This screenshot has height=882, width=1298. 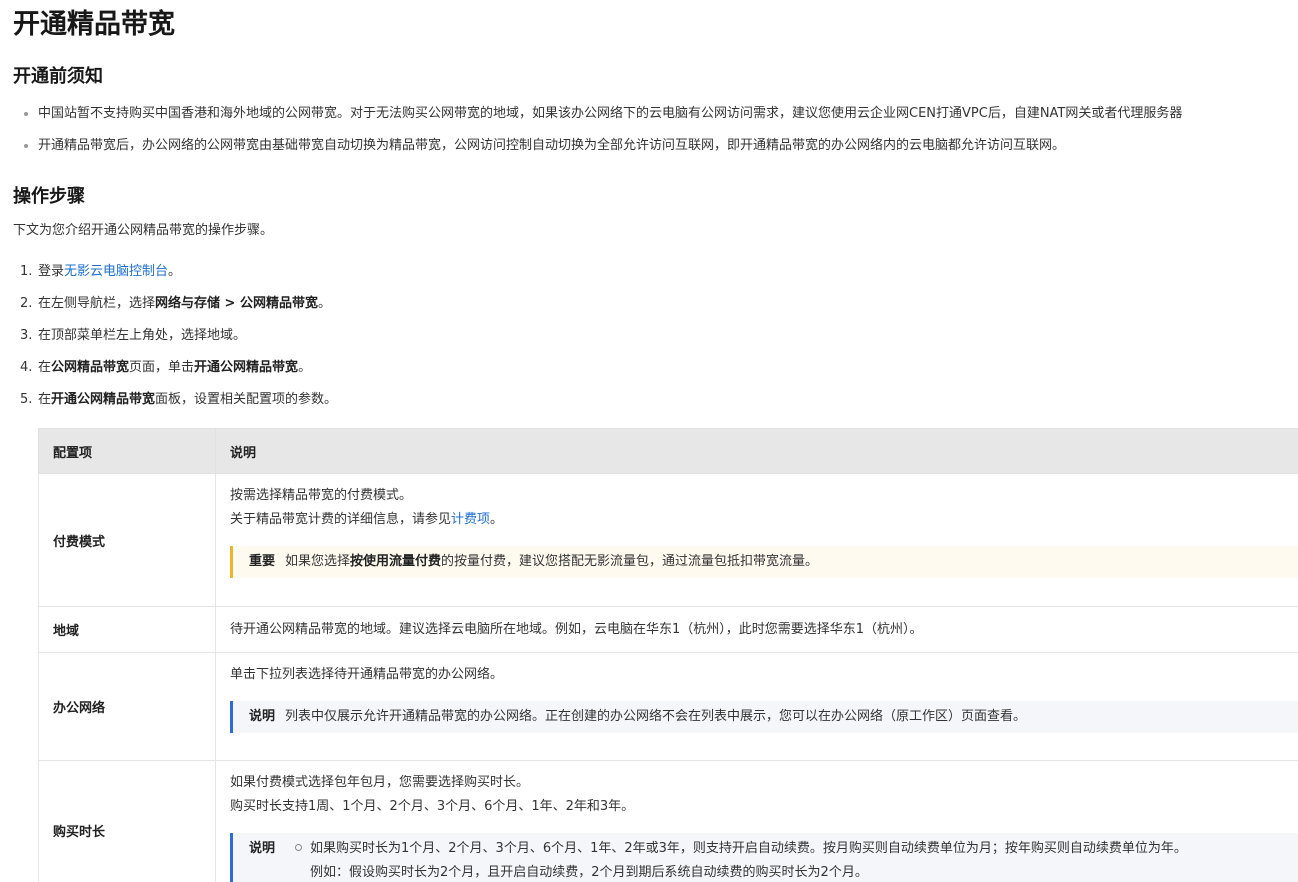 I want to click on step-item: 1. 登录无影云电脑控制台。, so click(x=178, y=278).